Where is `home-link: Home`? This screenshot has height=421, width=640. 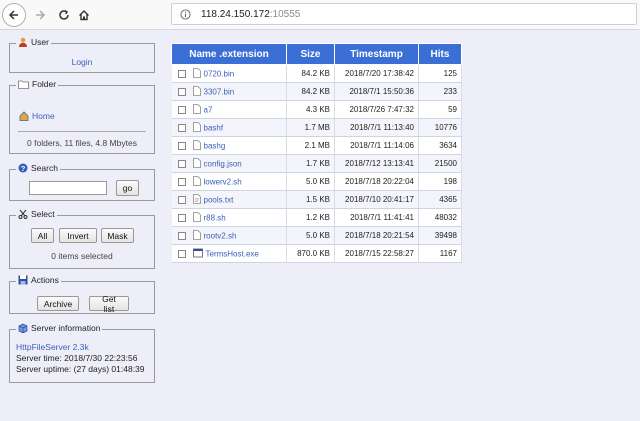 home-link: Home is located at coordinates (43, 116).